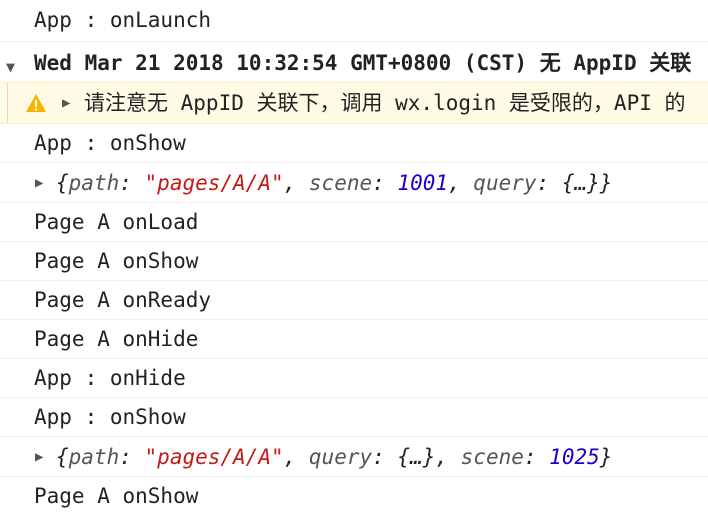  Describe the element at coordinates (354, 300) in the screenshot. I see `console-log-row: Page A onReady` at that location.